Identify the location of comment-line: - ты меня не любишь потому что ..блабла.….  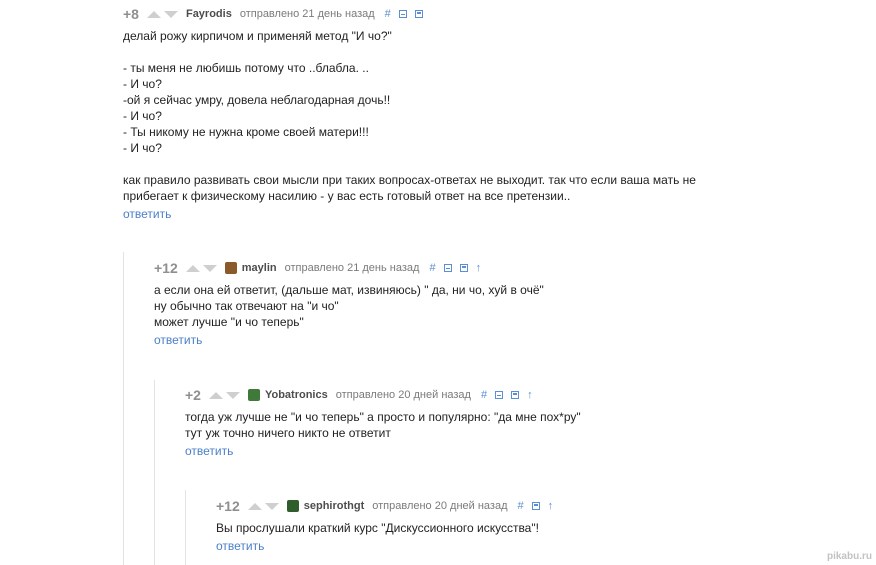
(246, 68).